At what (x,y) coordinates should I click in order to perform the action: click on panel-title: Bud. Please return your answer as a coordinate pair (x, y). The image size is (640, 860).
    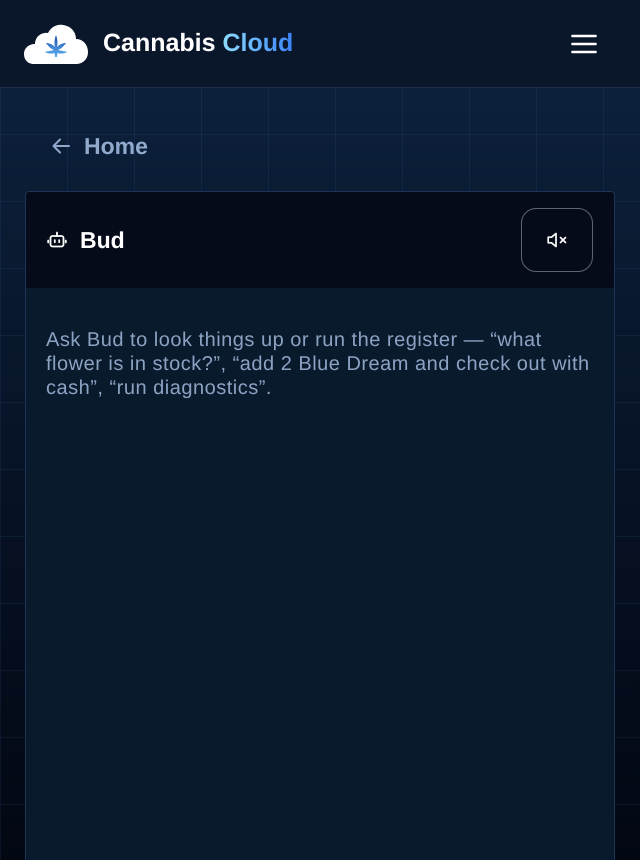
    Looking at the image, I should click on (102, 240).